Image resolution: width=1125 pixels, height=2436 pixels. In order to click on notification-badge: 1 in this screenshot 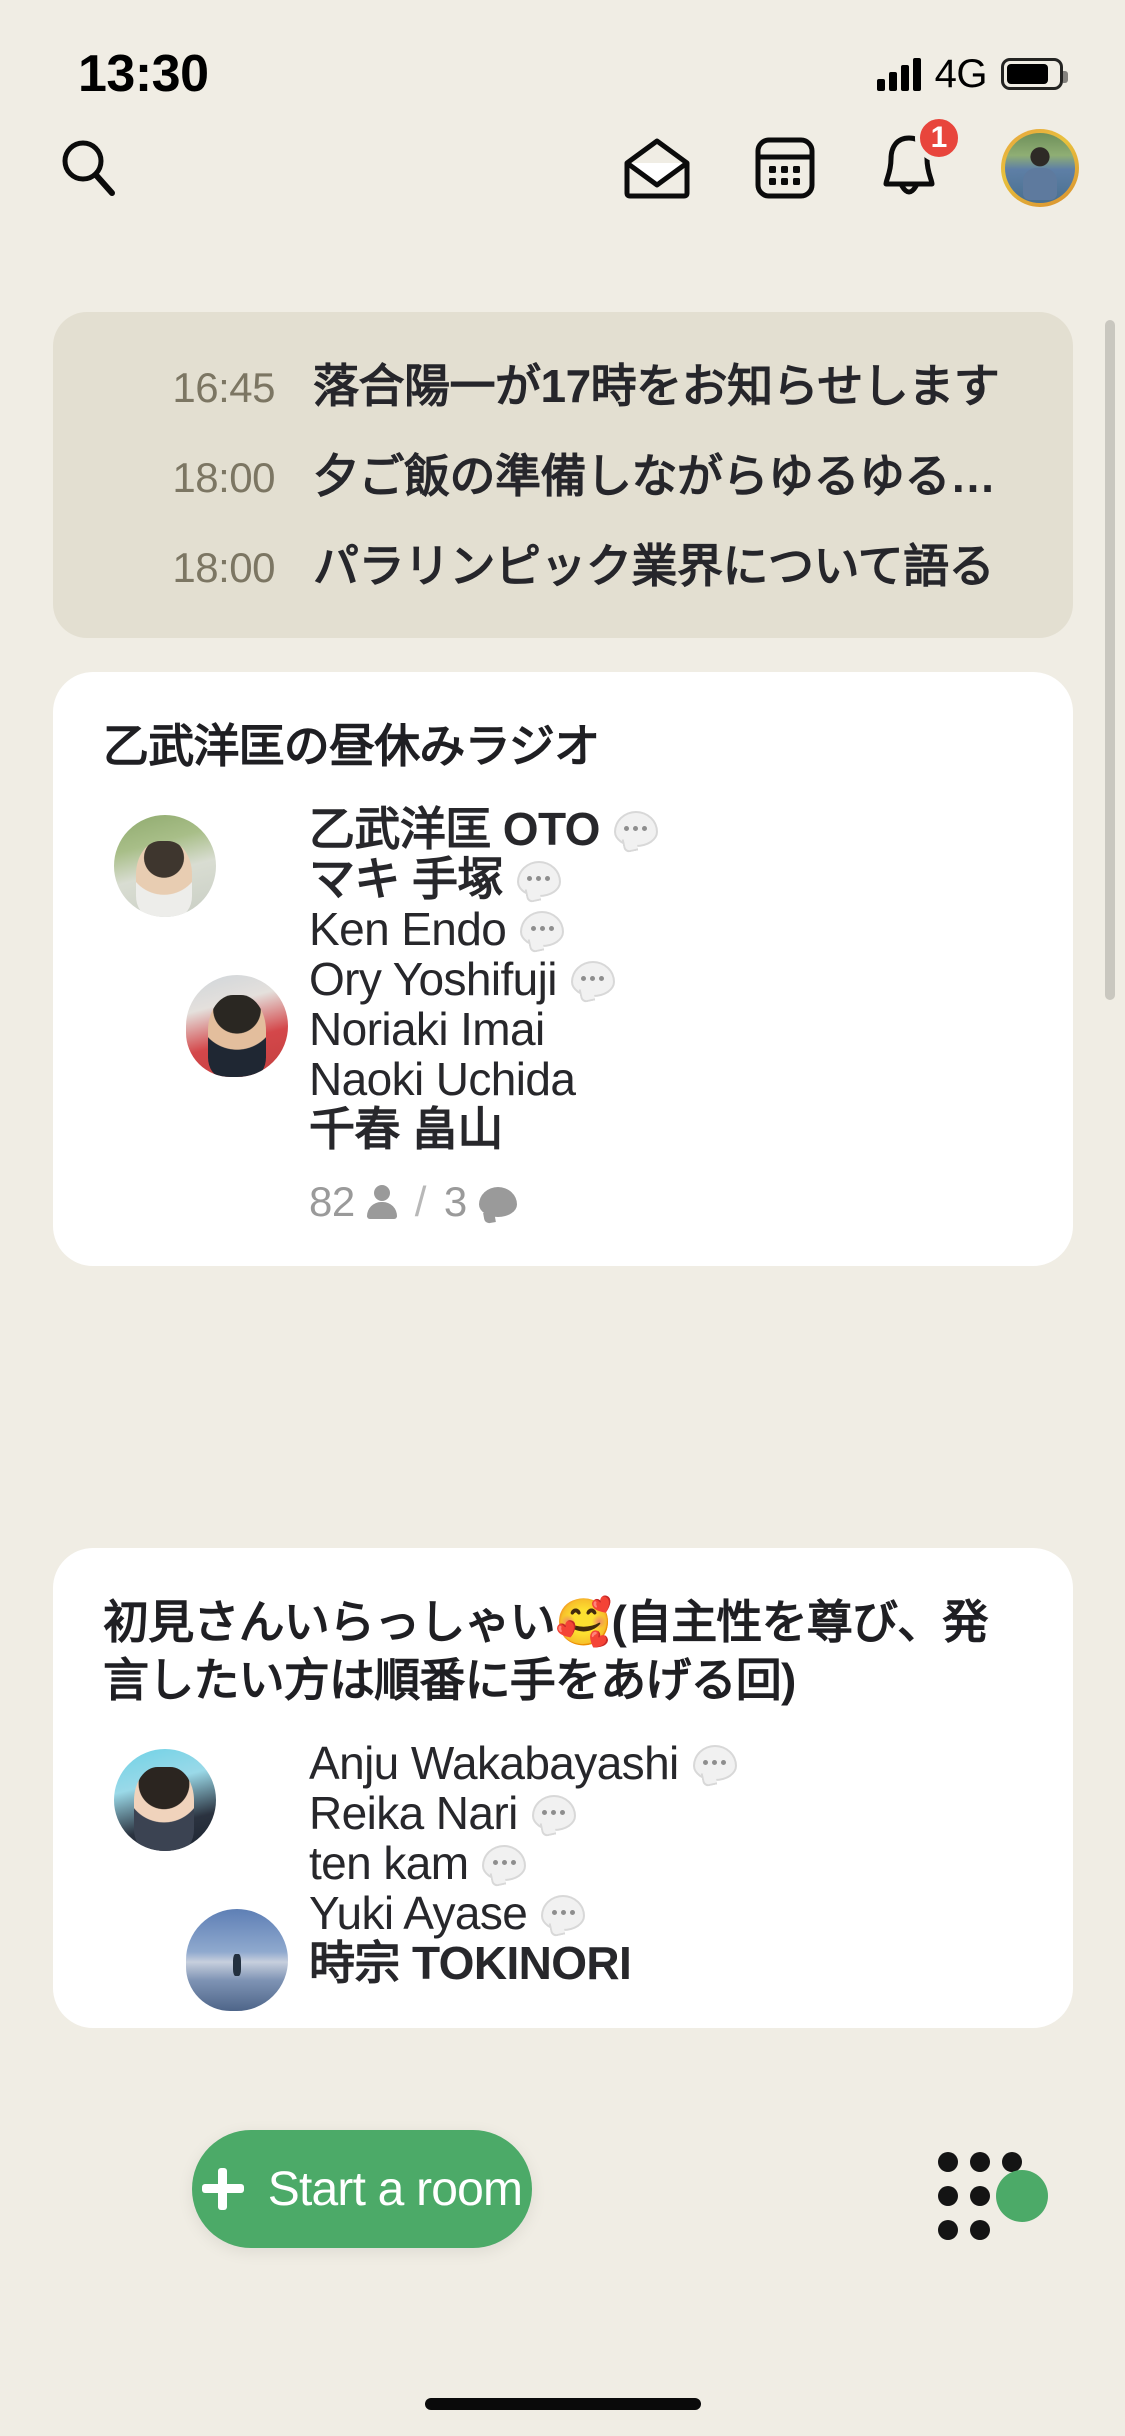, I will do `click(939, 138)`.